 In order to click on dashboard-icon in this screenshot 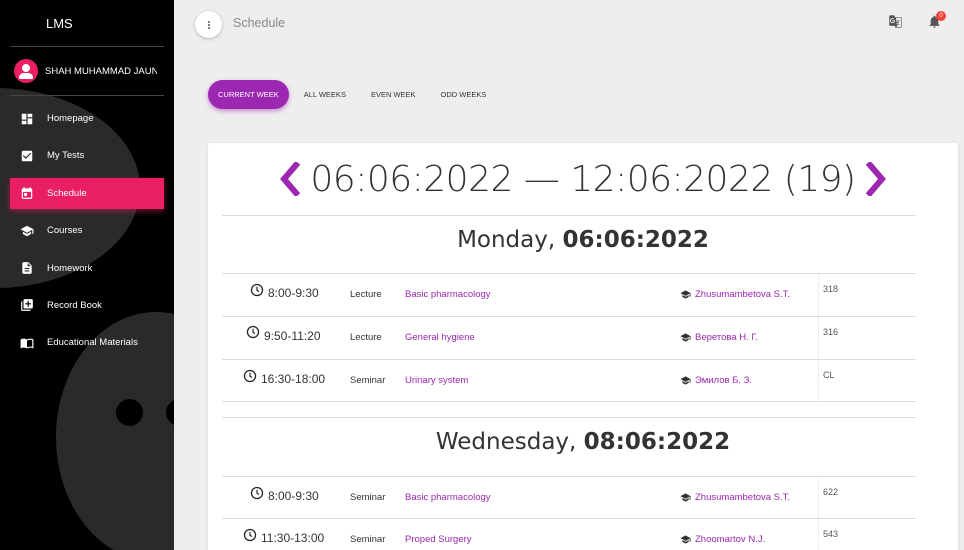, I will do `click(27, 119)`.